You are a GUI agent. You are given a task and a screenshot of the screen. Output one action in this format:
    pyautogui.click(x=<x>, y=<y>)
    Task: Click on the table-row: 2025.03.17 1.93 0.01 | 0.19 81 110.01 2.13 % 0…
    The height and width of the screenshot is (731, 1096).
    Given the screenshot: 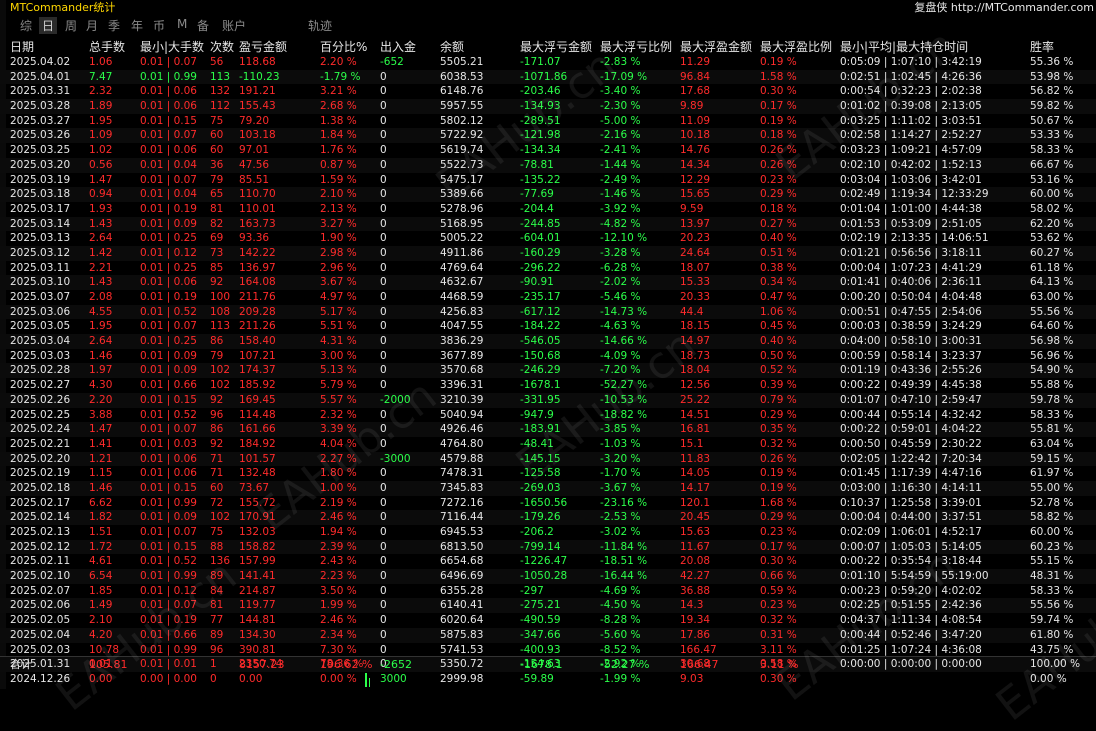 What is the action you would take?
    pyautogui.click(x=548, y=209)
    